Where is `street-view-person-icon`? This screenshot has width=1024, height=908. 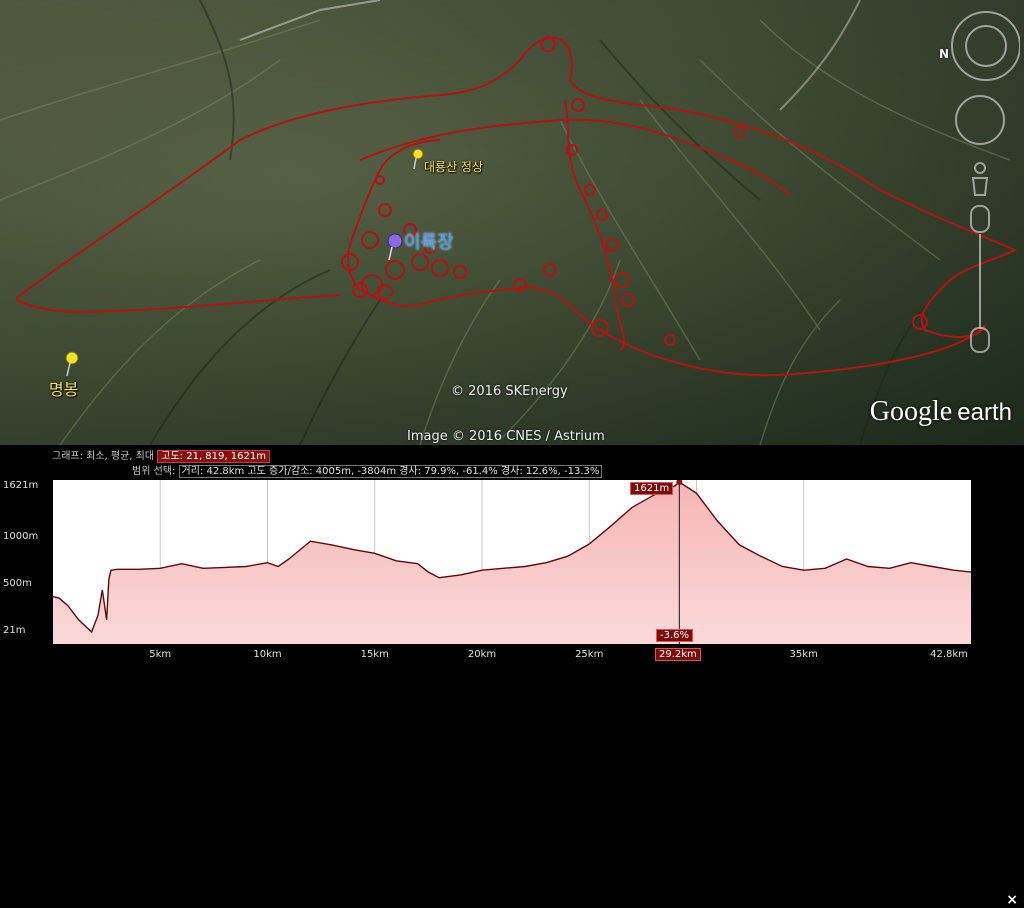
street-view-person-icon is located at coordinates (980, 179).